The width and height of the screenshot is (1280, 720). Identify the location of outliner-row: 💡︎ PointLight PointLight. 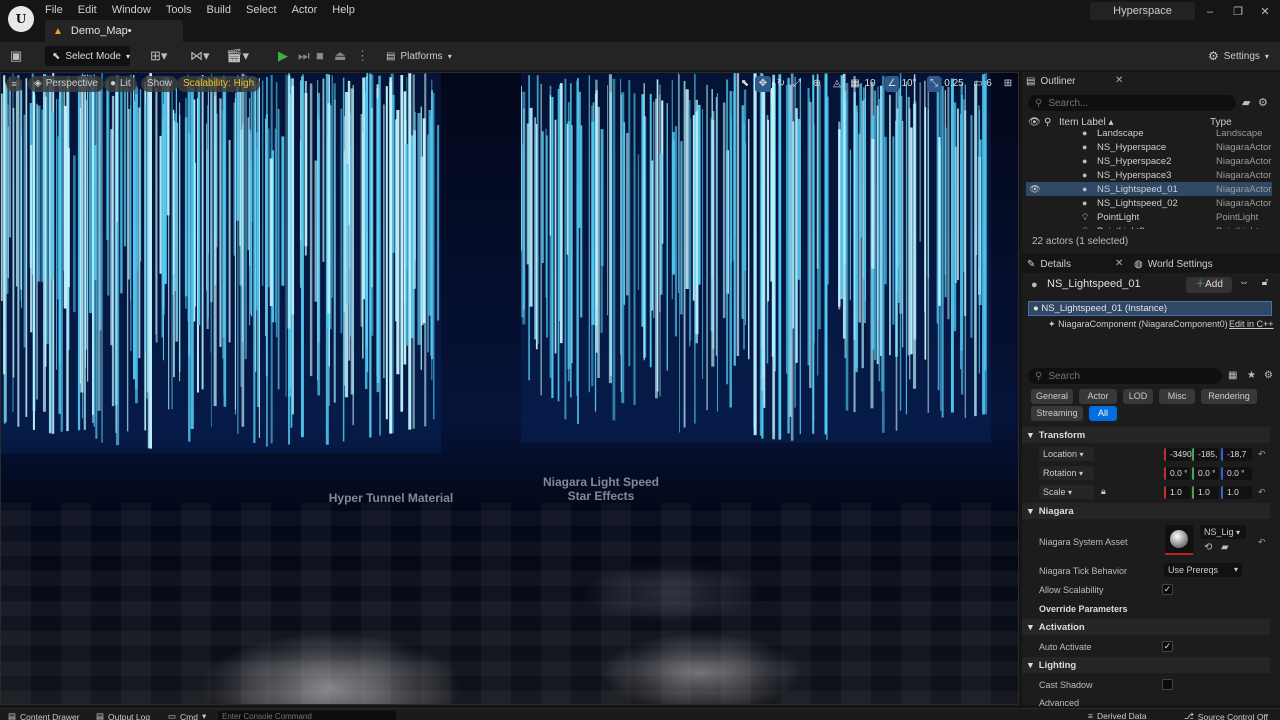
(1149, 217).